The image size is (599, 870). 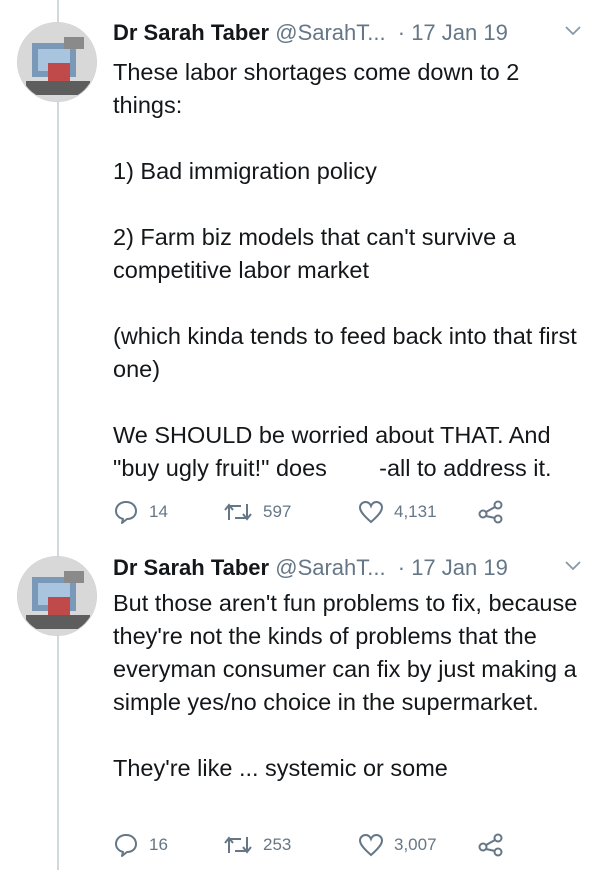 I want to click on tweet-paragraph: They're like ... systemic or some, so click(x=280, y=768).